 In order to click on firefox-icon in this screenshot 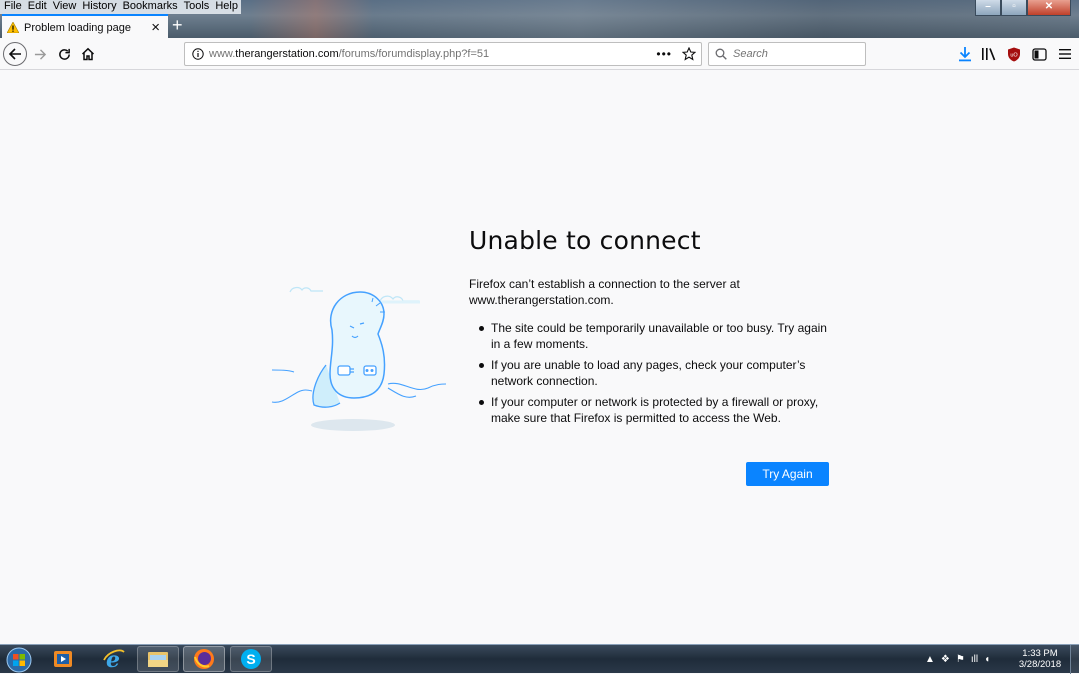, I will do `click(204, 659)`.